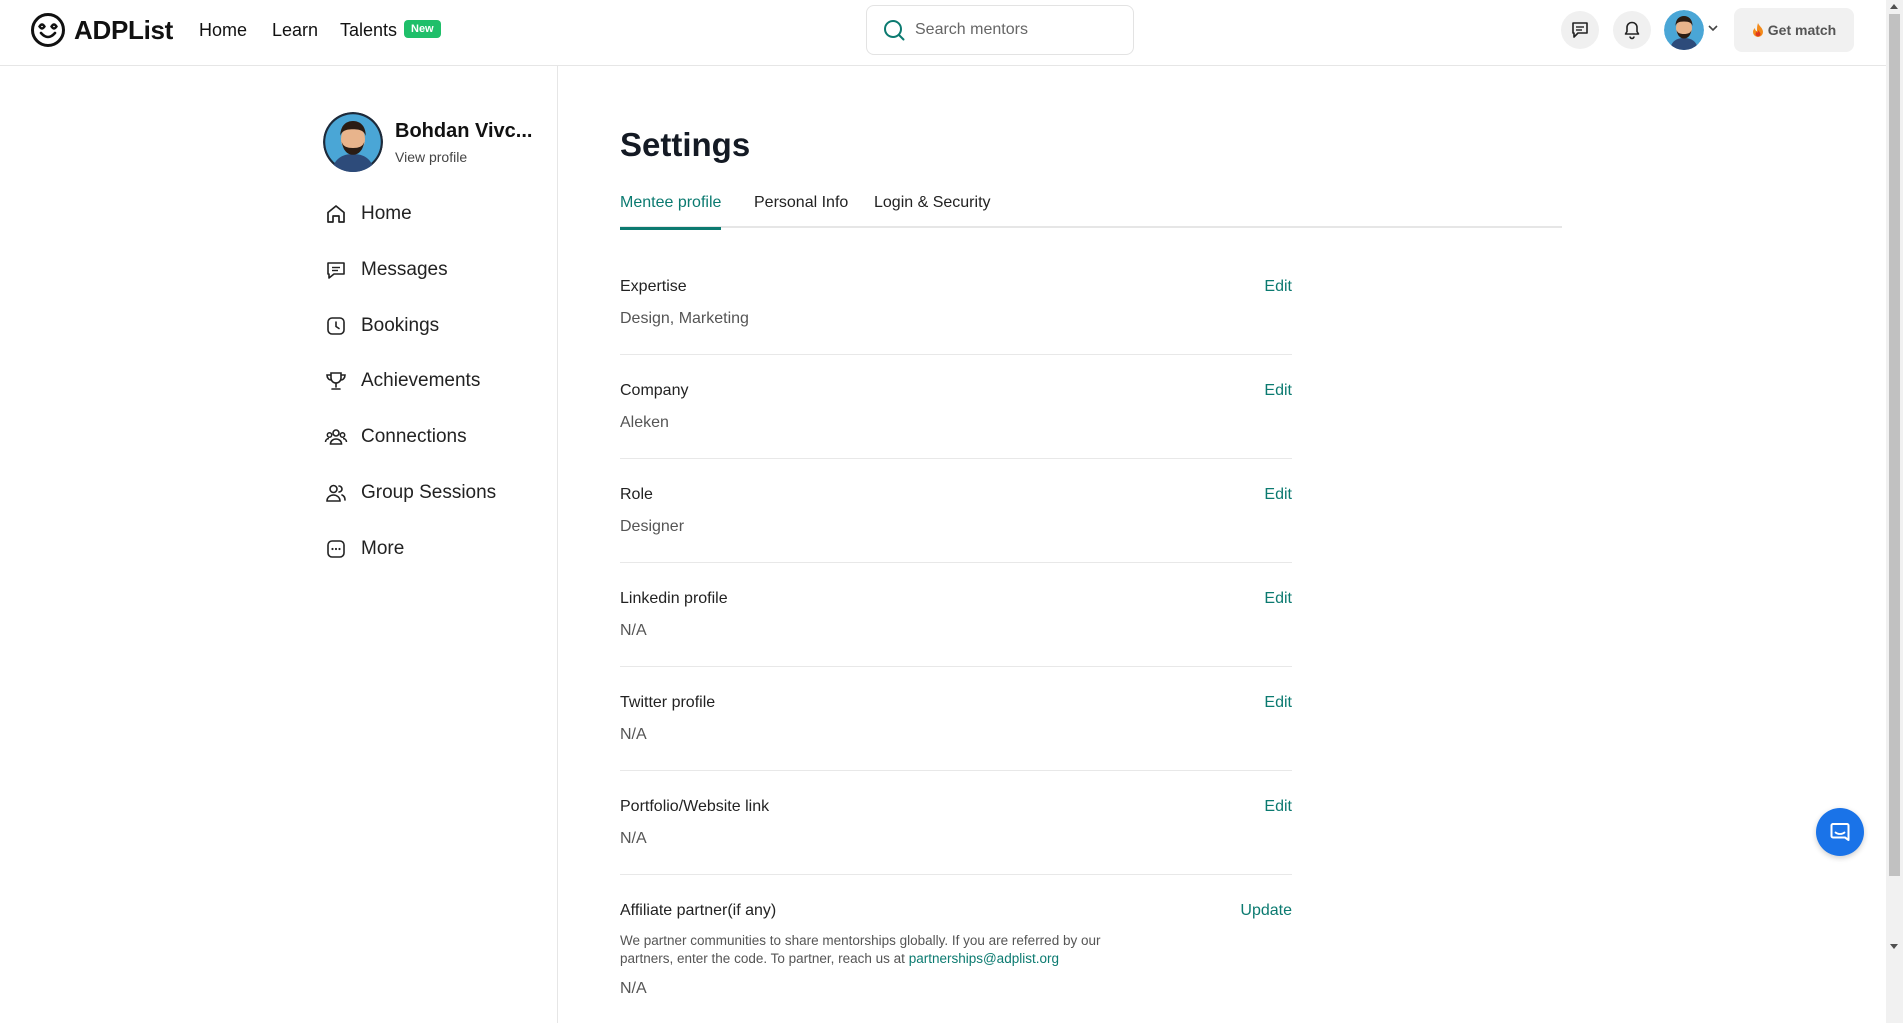 This screenshot has width=1903, height=1023. What do you see at coordinates (671, 212) in the screenshot?
I see `tab-mentee-profile: Mentee profile` at bounding box center [671, 212].